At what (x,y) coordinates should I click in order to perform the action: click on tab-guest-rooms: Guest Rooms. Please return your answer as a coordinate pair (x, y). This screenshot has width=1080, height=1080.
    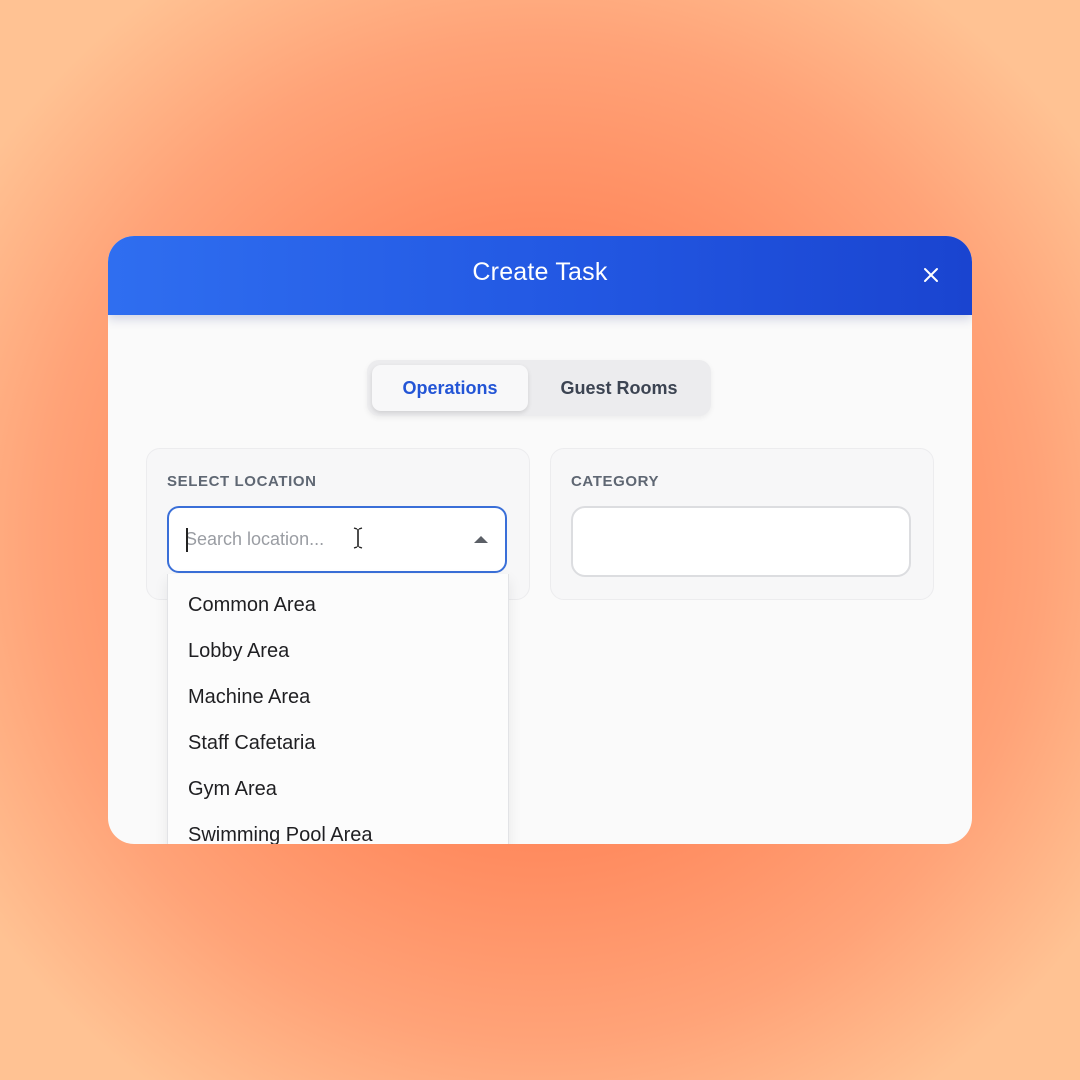
    Looking at the image, I should click on (619, 388).